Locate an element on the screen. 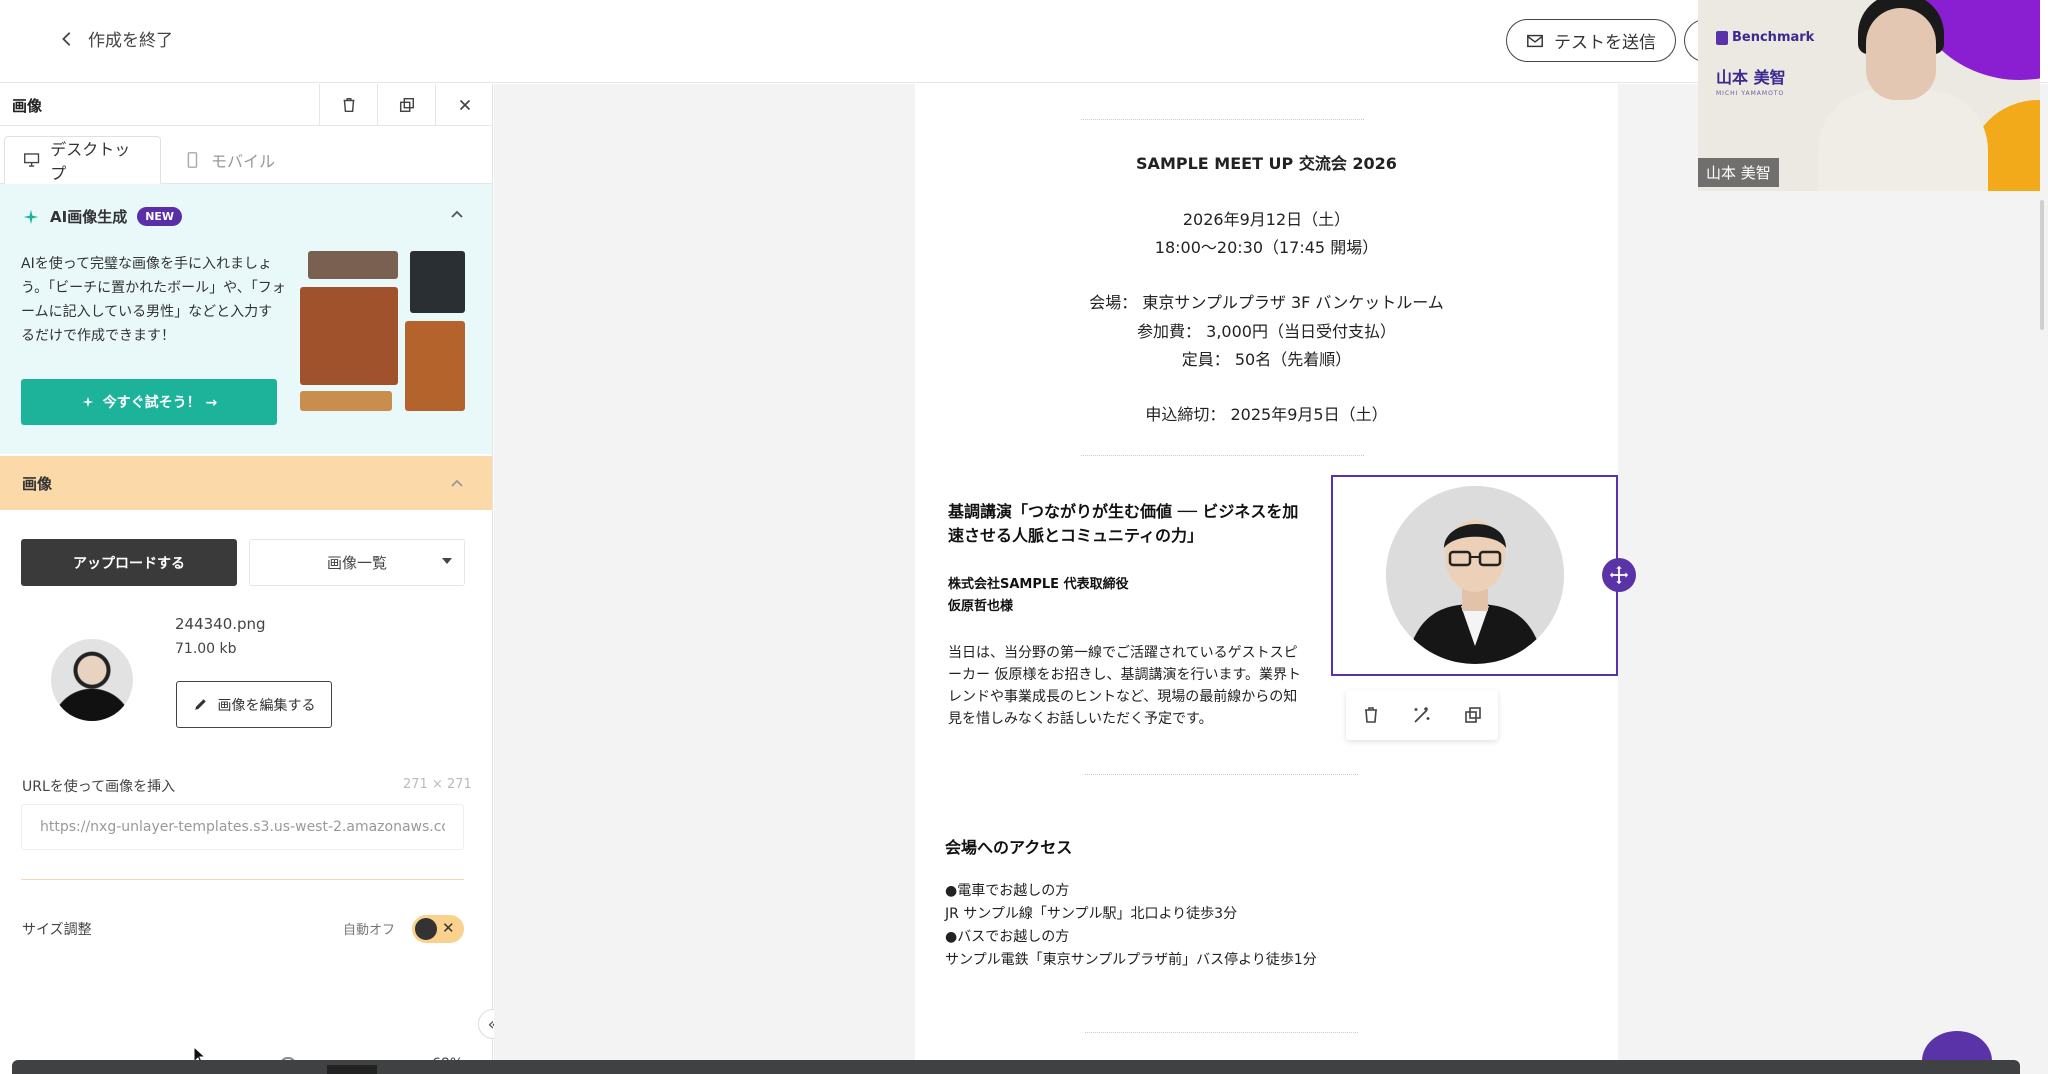  event-deadline: 申込締切： 2025年9月5日（土） is located at coordinates (1266, 414).